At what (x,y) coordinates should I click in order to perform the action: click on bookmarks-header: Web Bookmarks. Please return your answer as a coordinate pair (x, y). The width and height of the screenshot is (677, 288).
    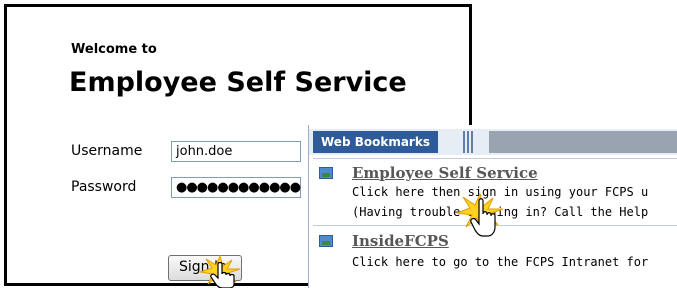
    Looking at the image, I should click on (493, 142).